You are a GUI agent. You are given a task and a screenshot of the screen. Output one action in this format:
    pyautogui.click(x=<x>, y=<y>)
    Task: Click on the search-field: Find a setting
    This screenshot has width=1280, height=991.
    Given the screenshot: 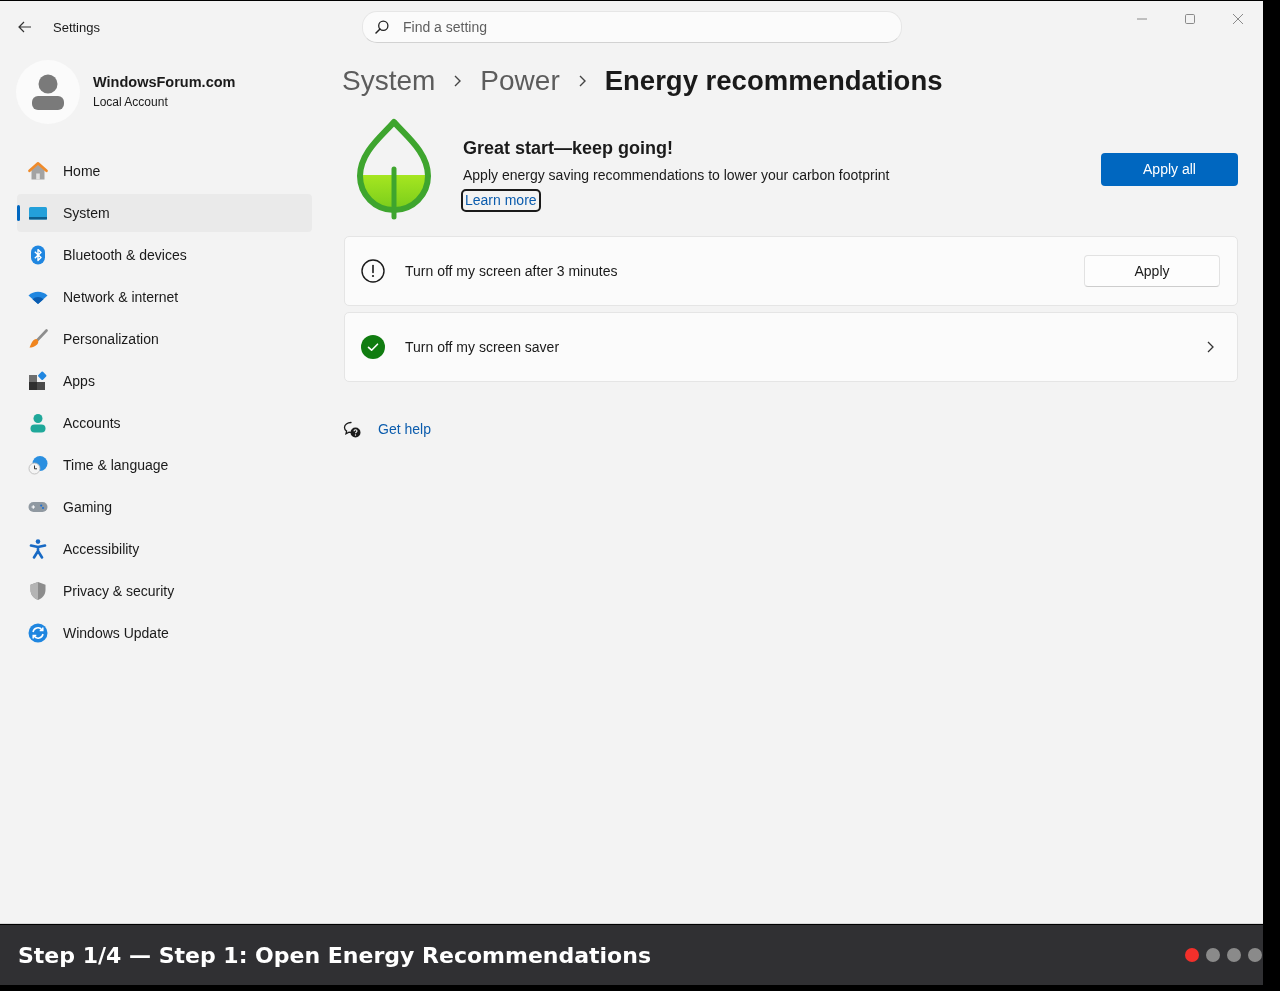 What is the action you would take?
    pyautogui.click(x=632, y=27)
    